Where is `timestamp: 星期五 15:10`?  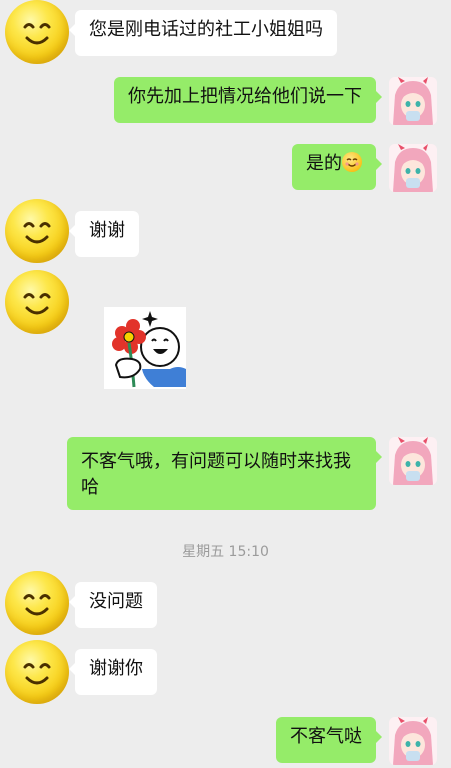
timestamp: 星期五 15:10 is located at coordinates (225, 552).